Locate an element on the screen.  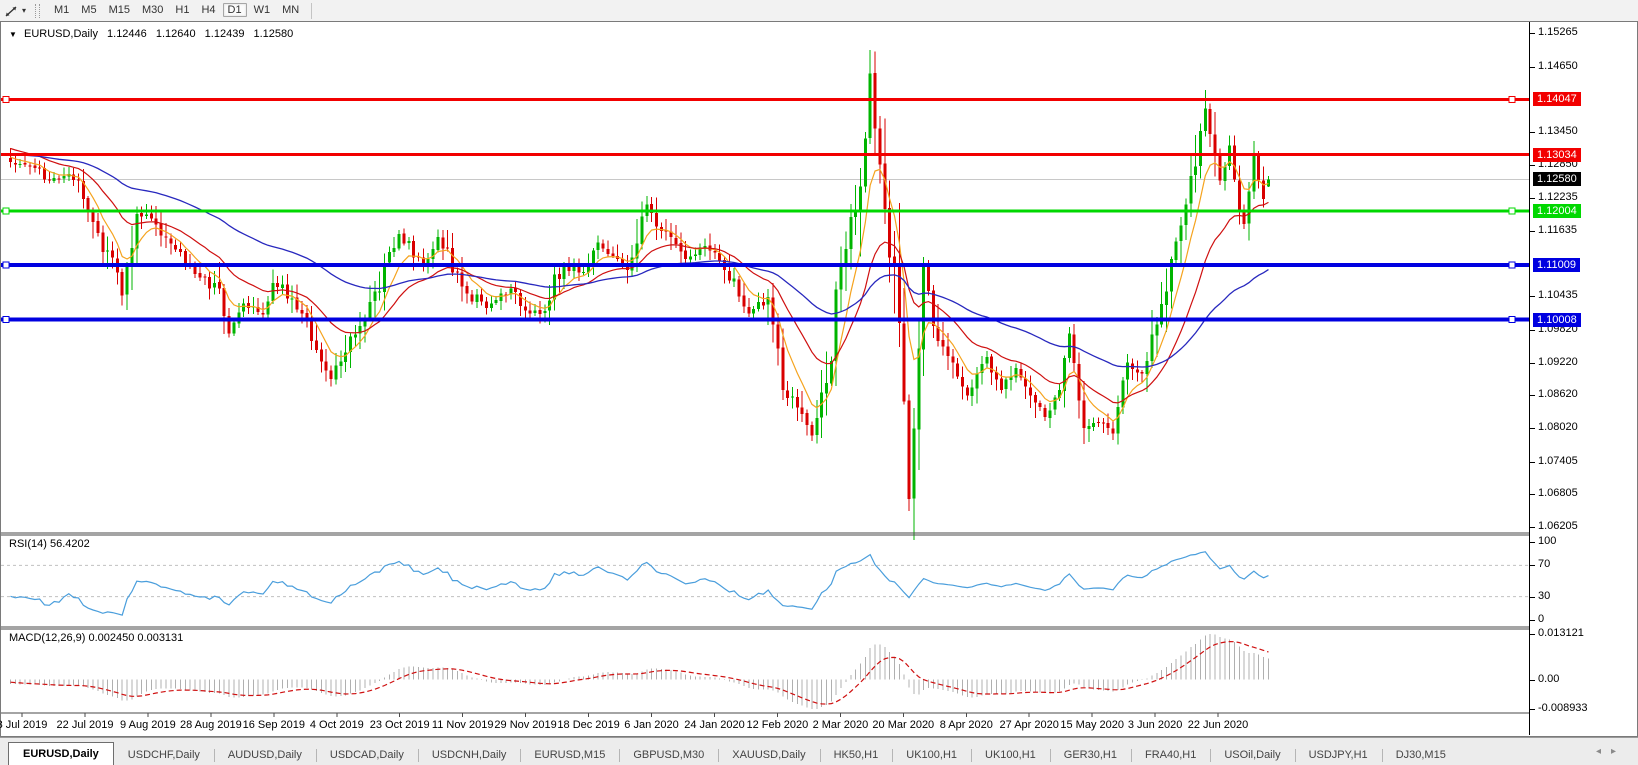
date-tick-label: 9 Aug 2019 is located at coordinates (148, 725).